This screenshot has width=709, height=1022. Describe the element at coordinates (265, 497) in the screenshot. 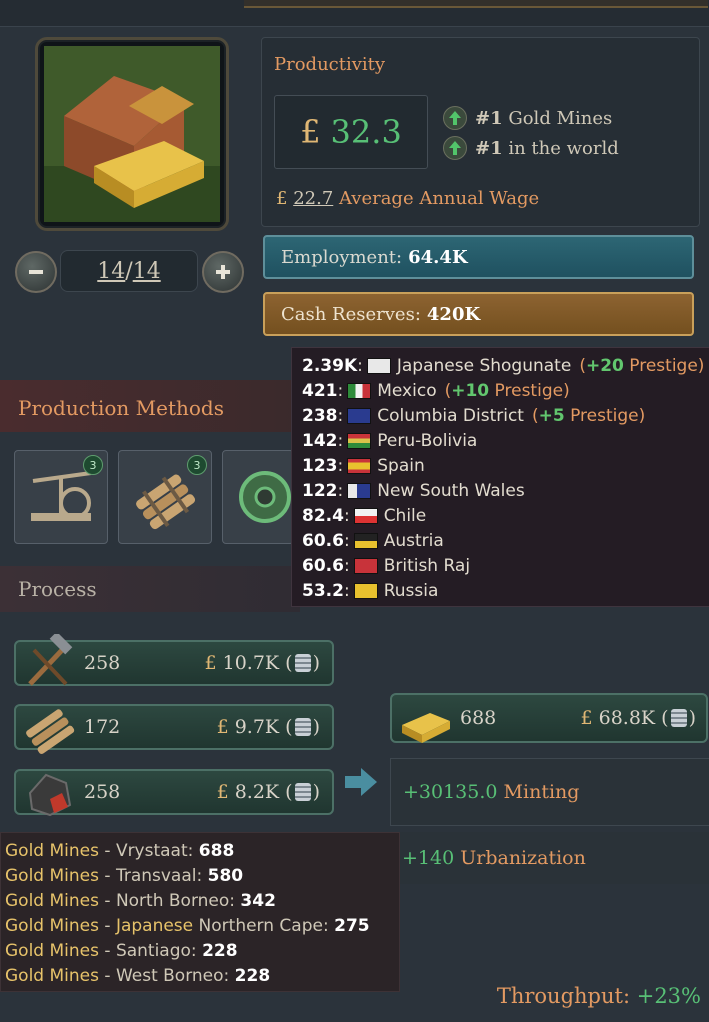

I see `automation-gear-icon` at that location.